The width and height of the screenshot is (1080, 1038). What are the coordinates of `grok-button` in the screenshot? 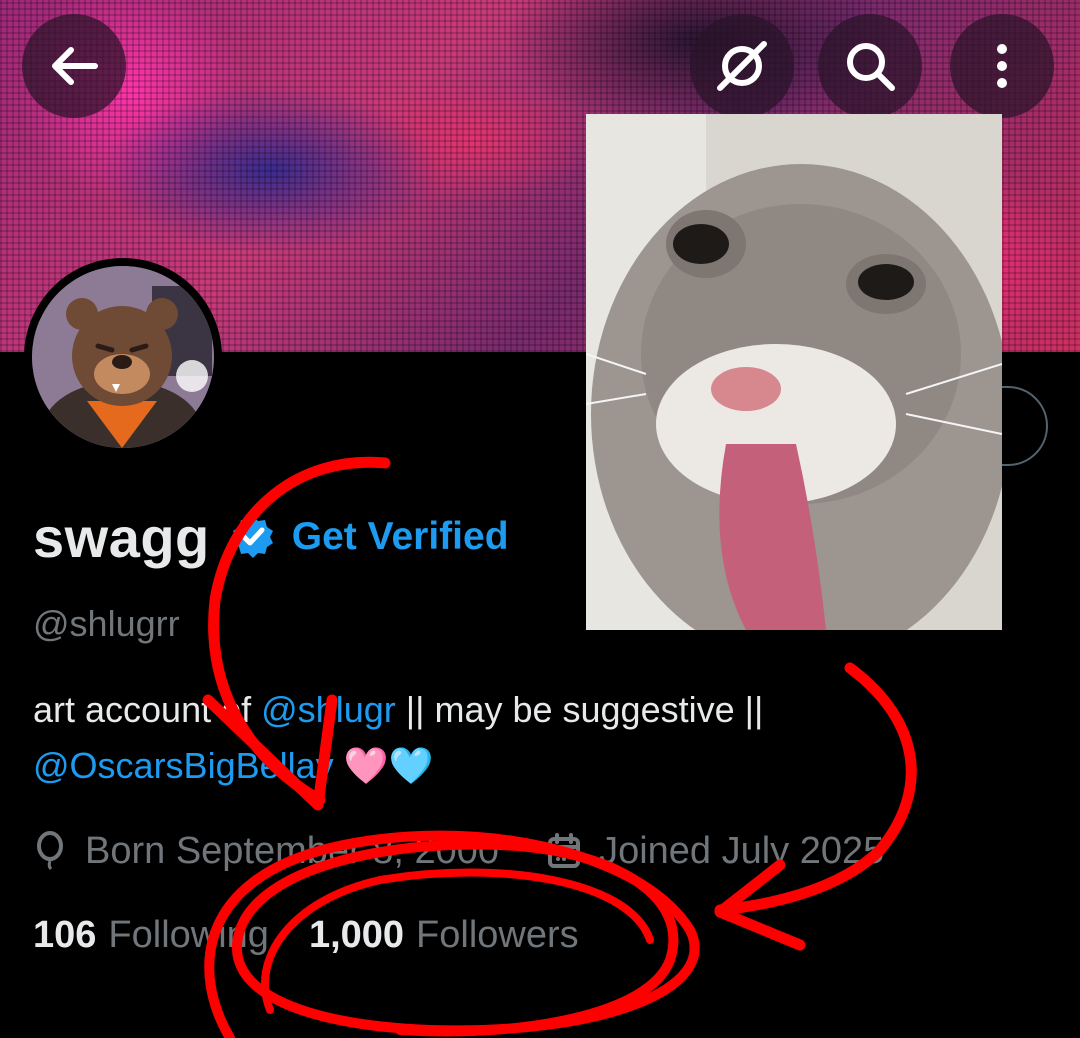 It's located at (742, 66).